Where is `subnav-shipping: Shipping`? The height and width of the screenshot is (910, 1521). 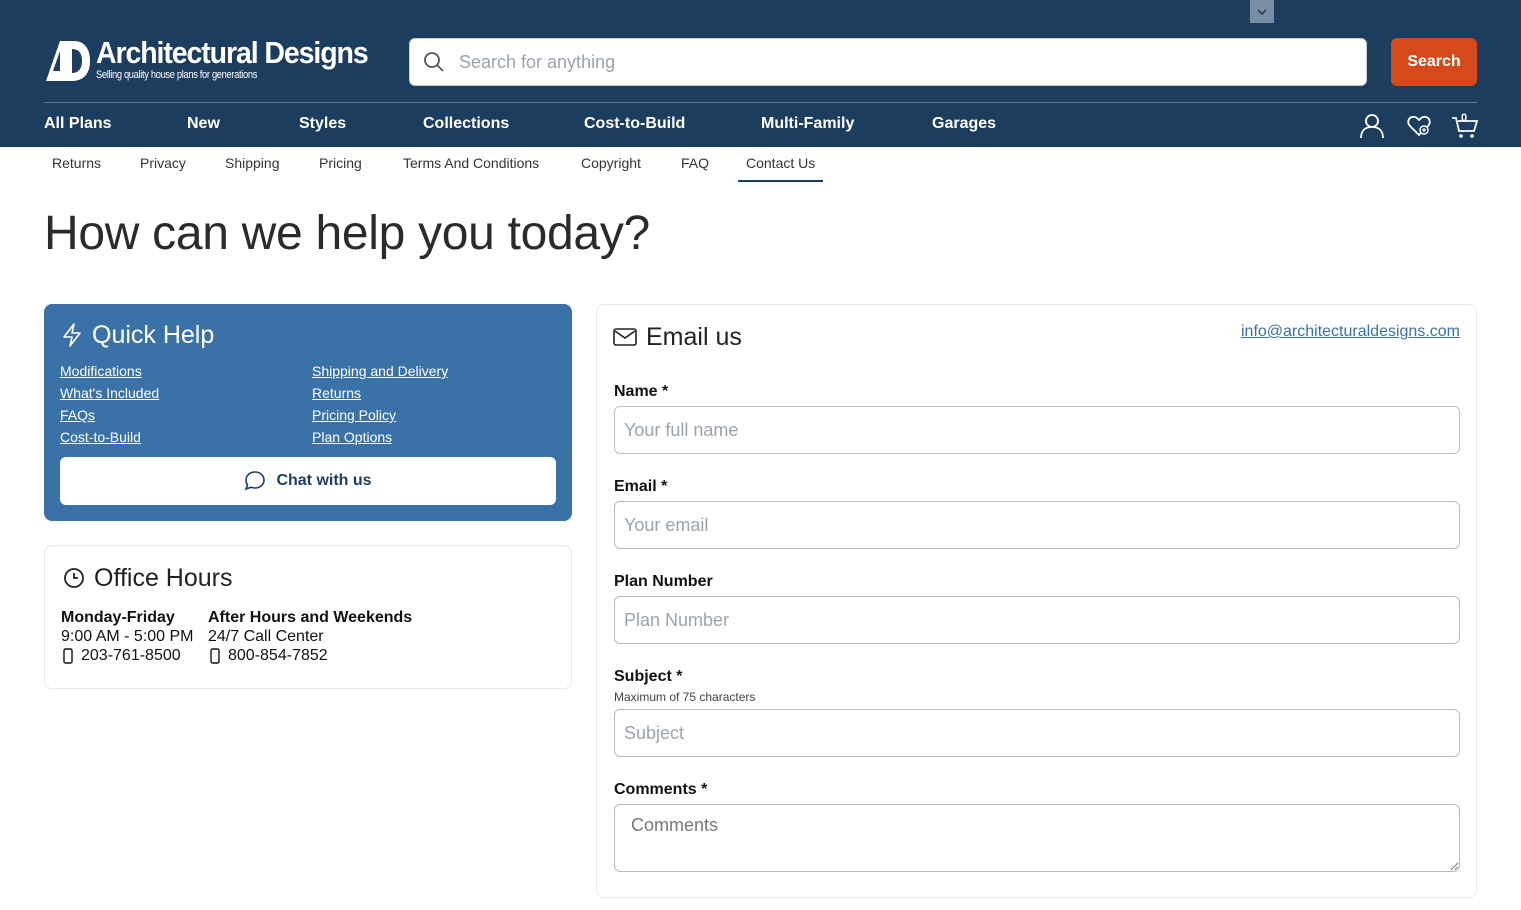 subnav-shipping: Shipping is located at coordinates (252, 163).